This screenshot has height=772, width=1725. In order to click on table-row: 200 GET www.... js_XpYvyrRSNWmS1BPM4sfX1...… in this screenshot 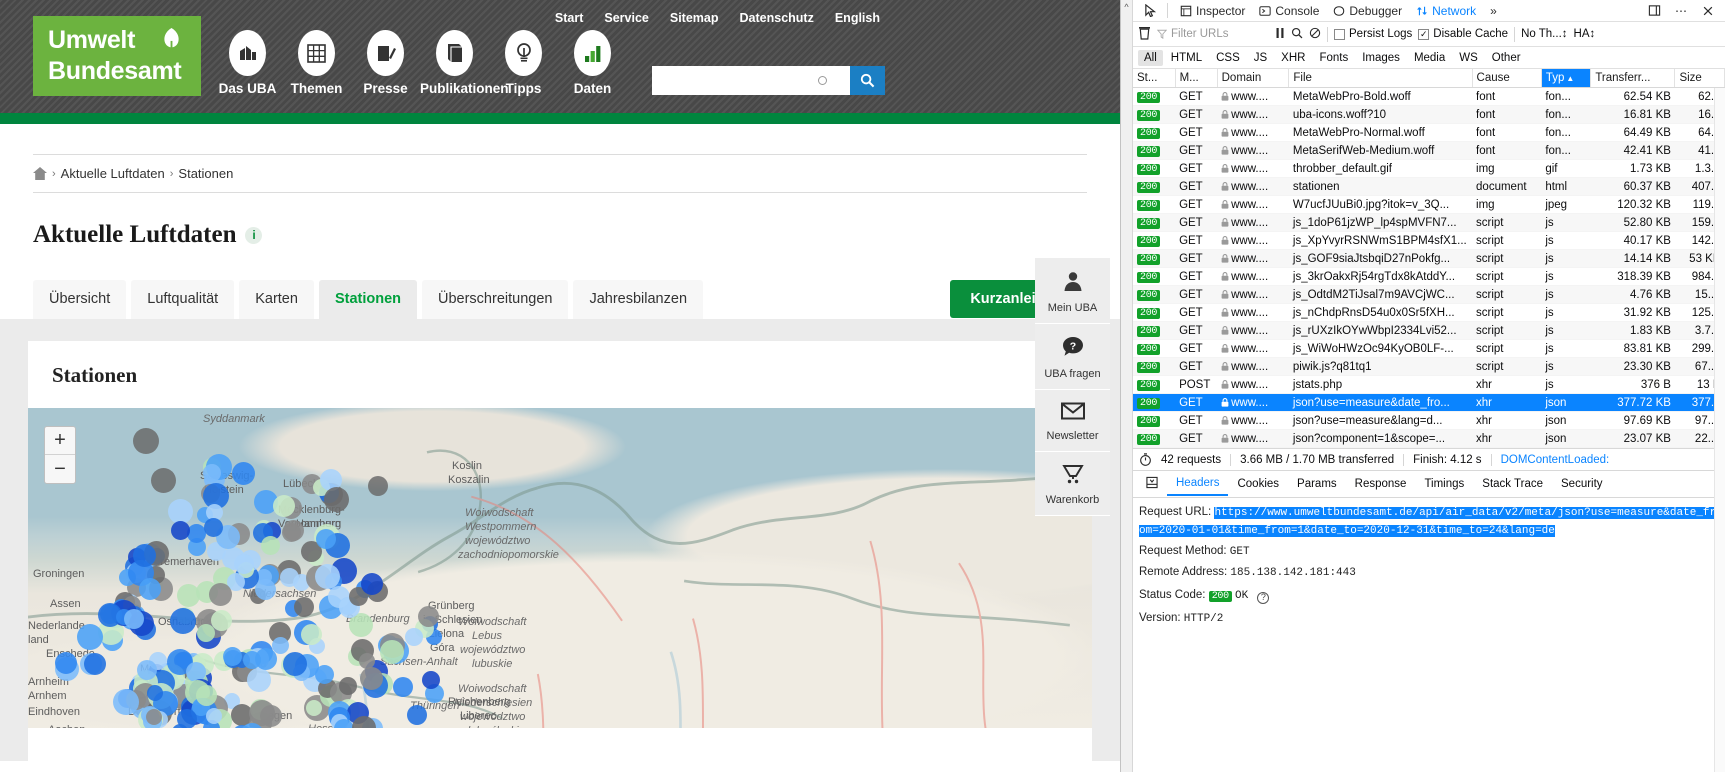, I will do `click(1429, 240)`.